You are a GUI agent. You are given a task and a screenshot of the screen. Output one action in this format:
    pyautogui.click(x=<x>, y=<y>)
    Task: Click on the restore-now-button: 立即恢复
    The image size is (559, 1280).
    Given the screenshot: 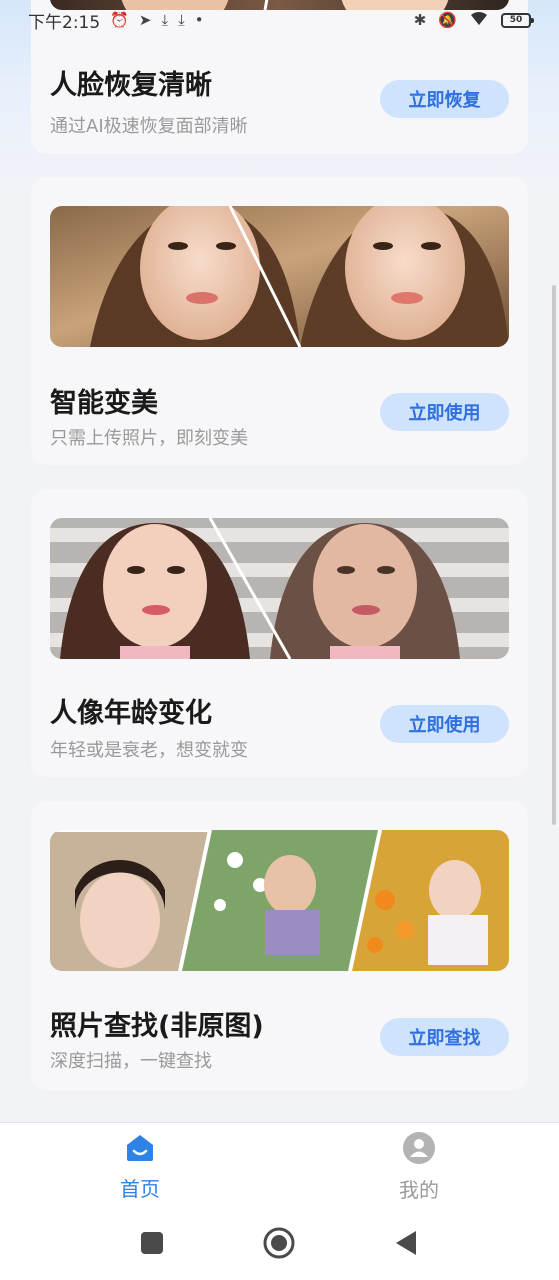 What is the action you would take?
    pyautogui.click(x=444, y=99)
    